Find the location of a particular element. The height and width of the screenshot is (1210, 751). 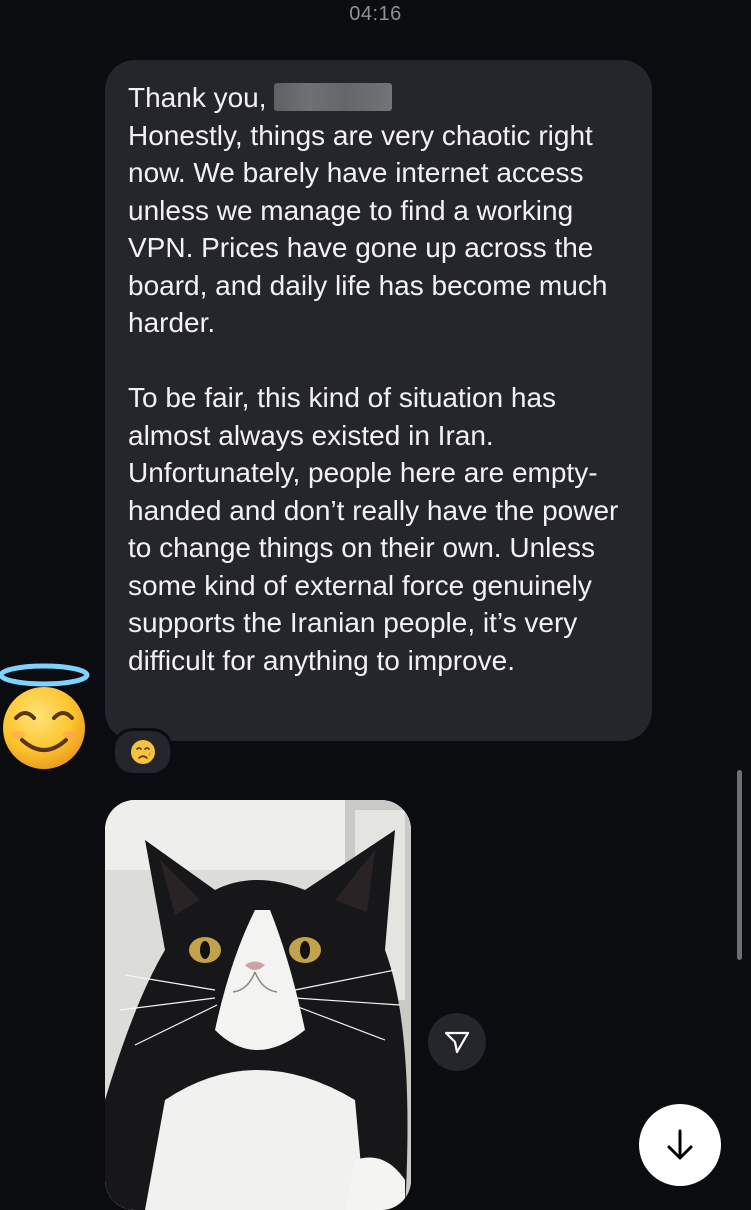

greeting-text: Thank you, is located at coordinates (197, 97).